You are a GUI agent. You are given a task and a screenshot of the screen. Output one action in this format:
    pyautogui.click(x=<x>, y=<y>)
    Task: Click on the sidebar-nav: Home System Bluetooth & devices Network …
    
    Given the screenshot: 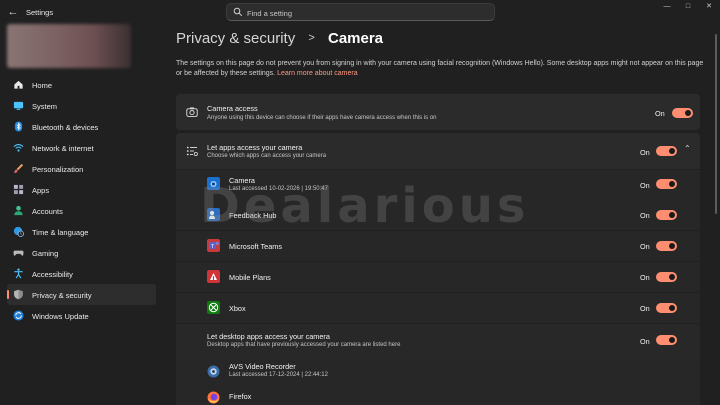 What is the action you would take?
    pyautogui.click(x=81, y=200)
    